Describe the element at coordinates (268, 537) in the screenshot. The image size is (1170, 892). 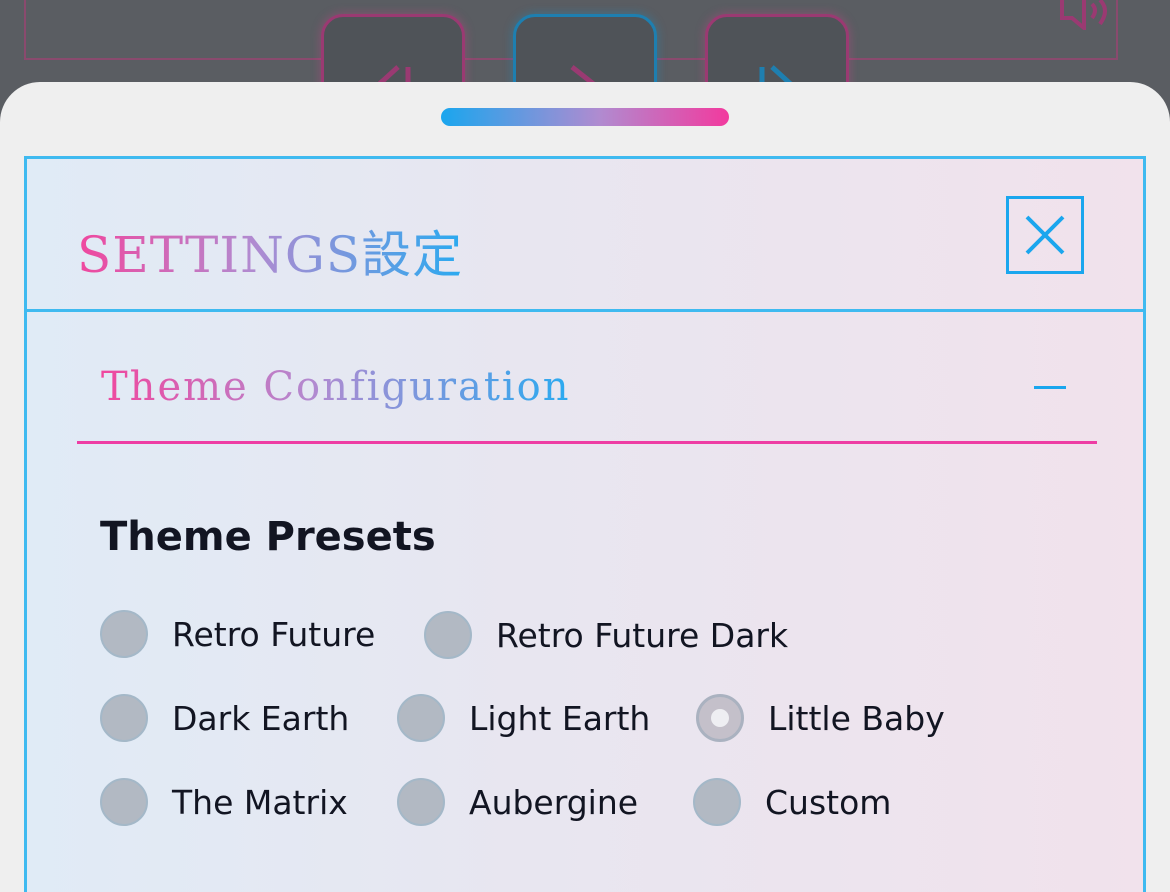
I see `presets-heading: Theme Presets` at that location.